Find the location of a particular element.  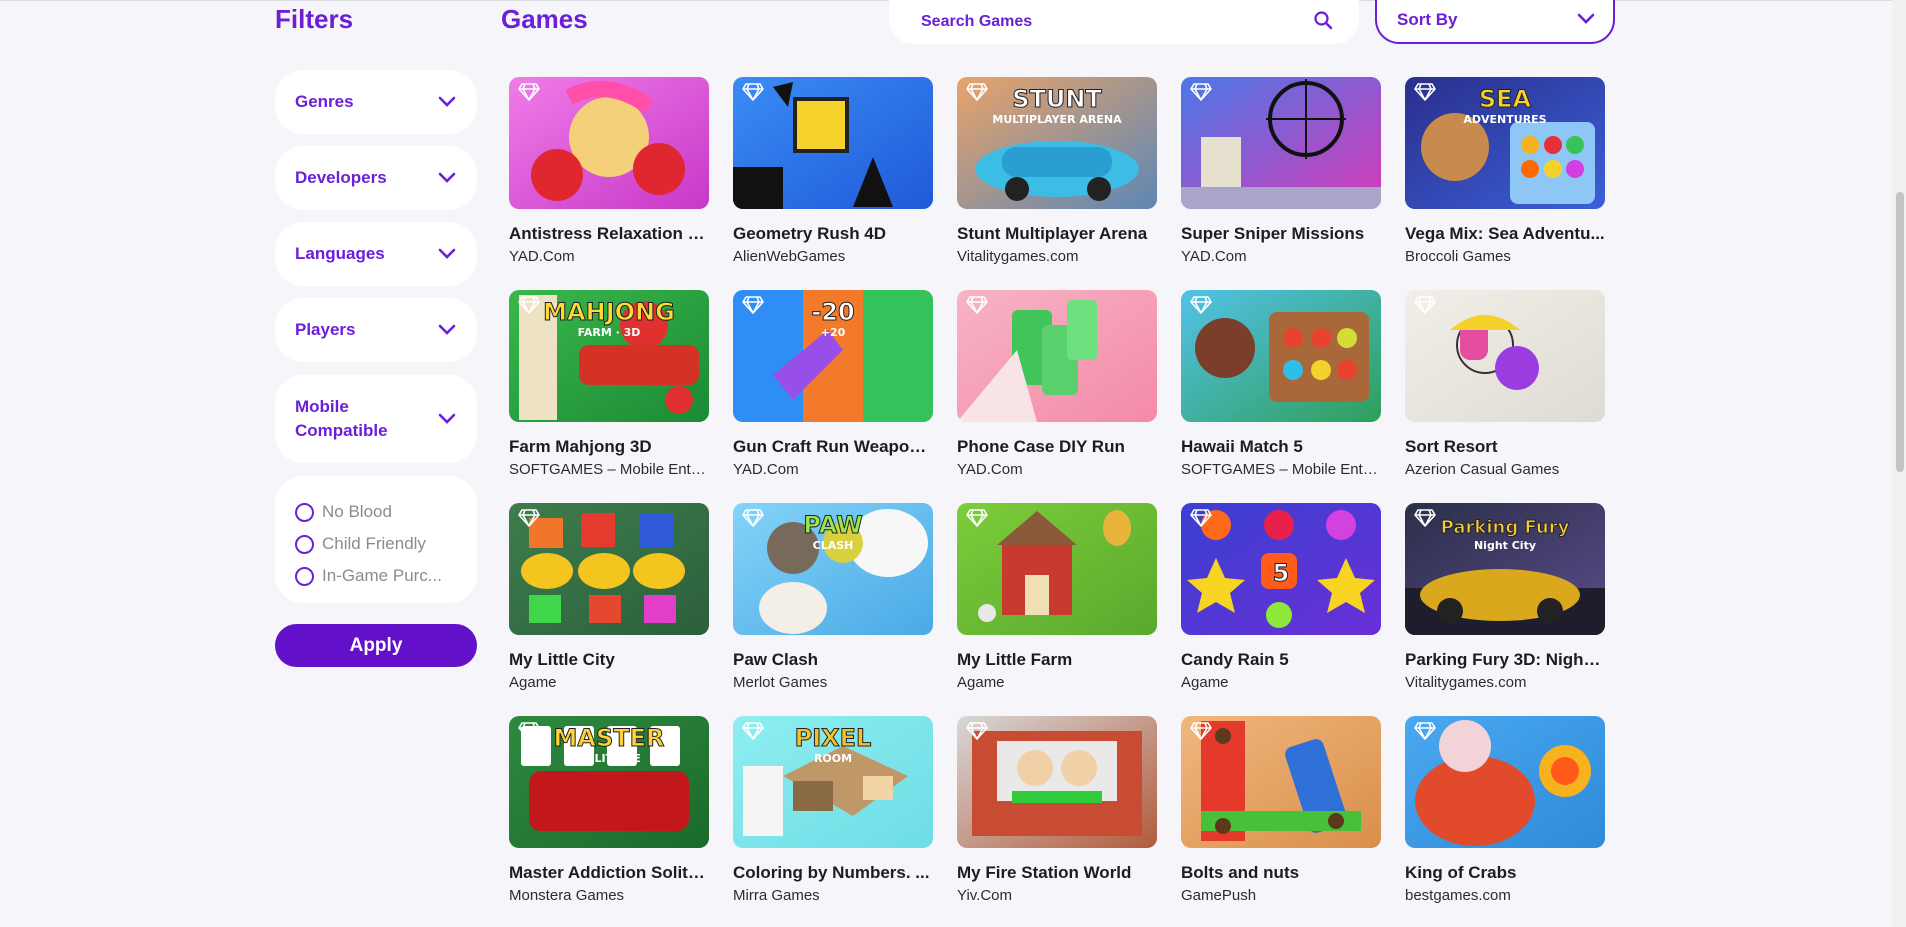

game-developer: AlienWebGames is located at coordinates (789, 256).